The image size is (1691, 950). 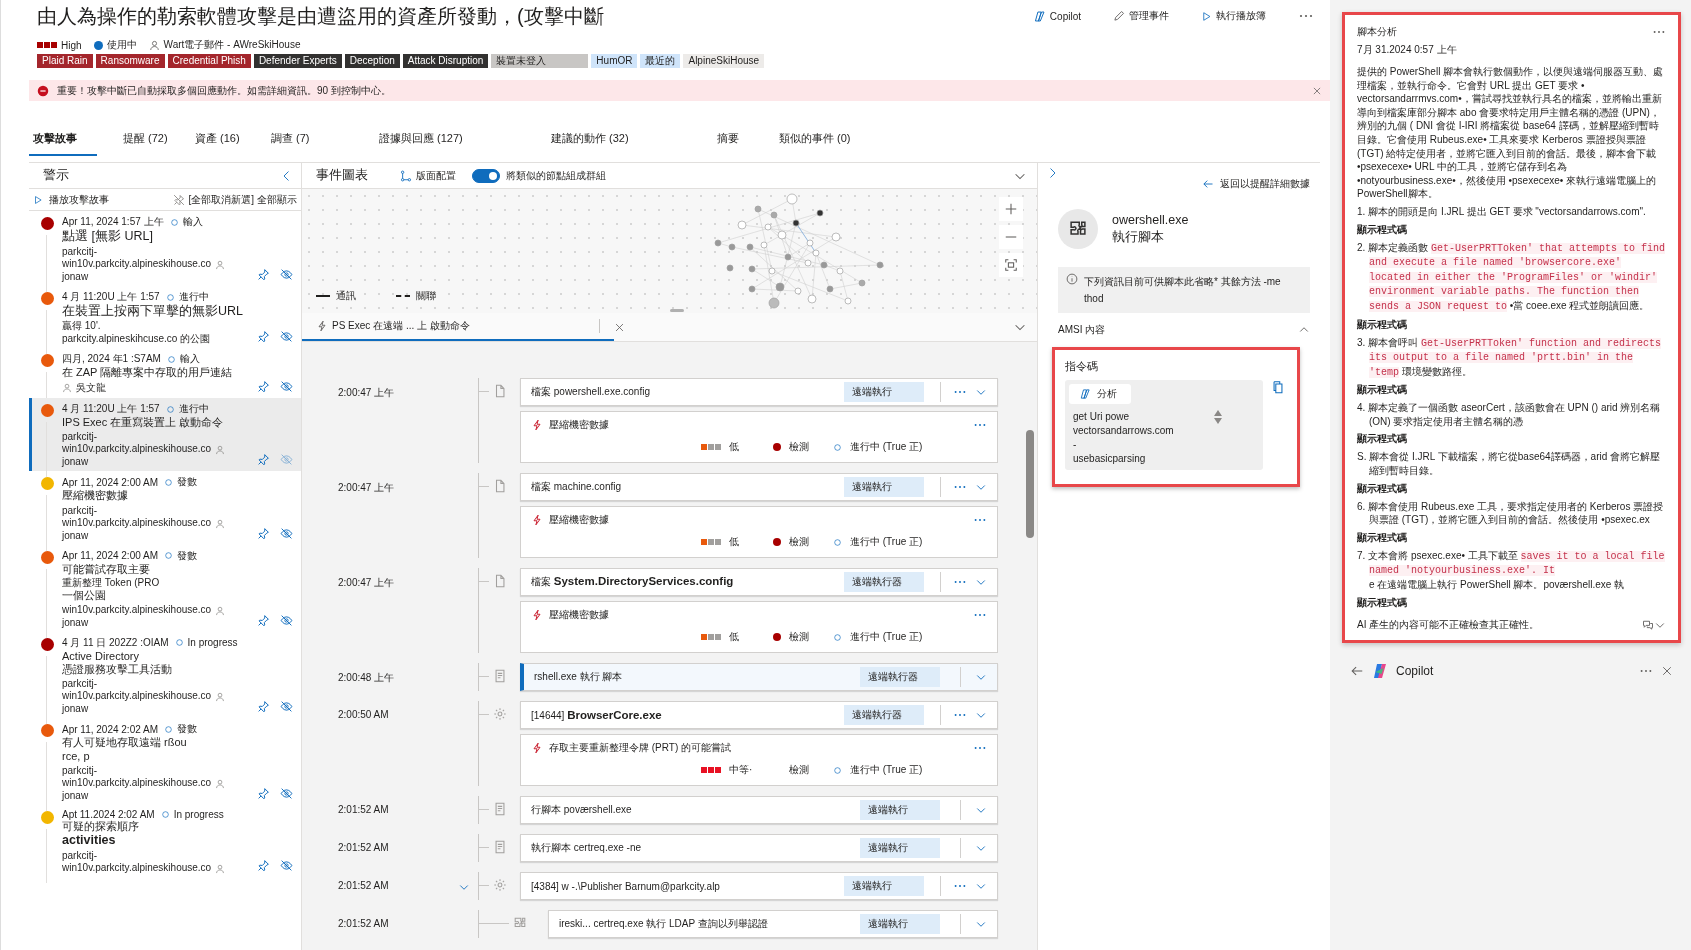 What do you see at coordinates (759, 582) in the screenshot?
I see `event-row: 檔案 System.DirectoryServices.config 遠端執行器` at bounding box center [759, 582].